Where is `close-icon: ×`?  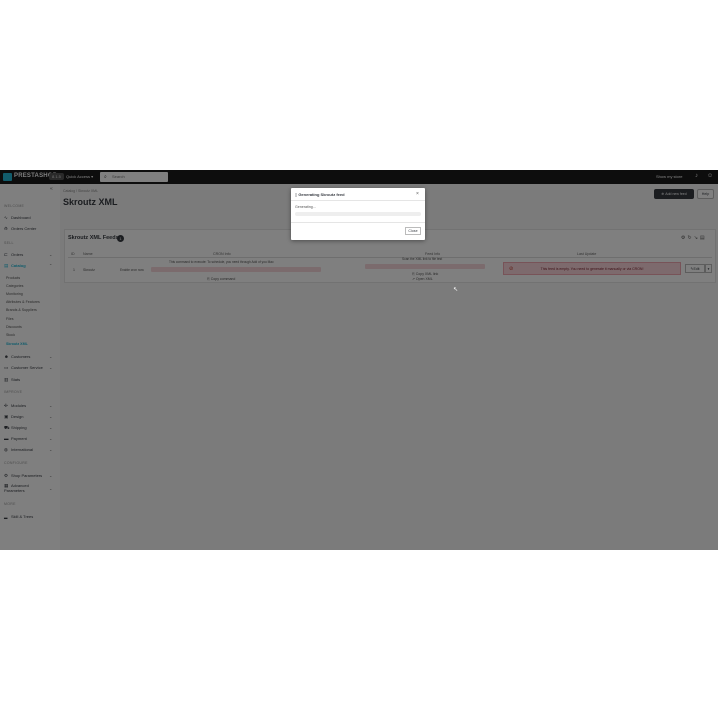 close-icon: × is located at coordinates (417, 194).